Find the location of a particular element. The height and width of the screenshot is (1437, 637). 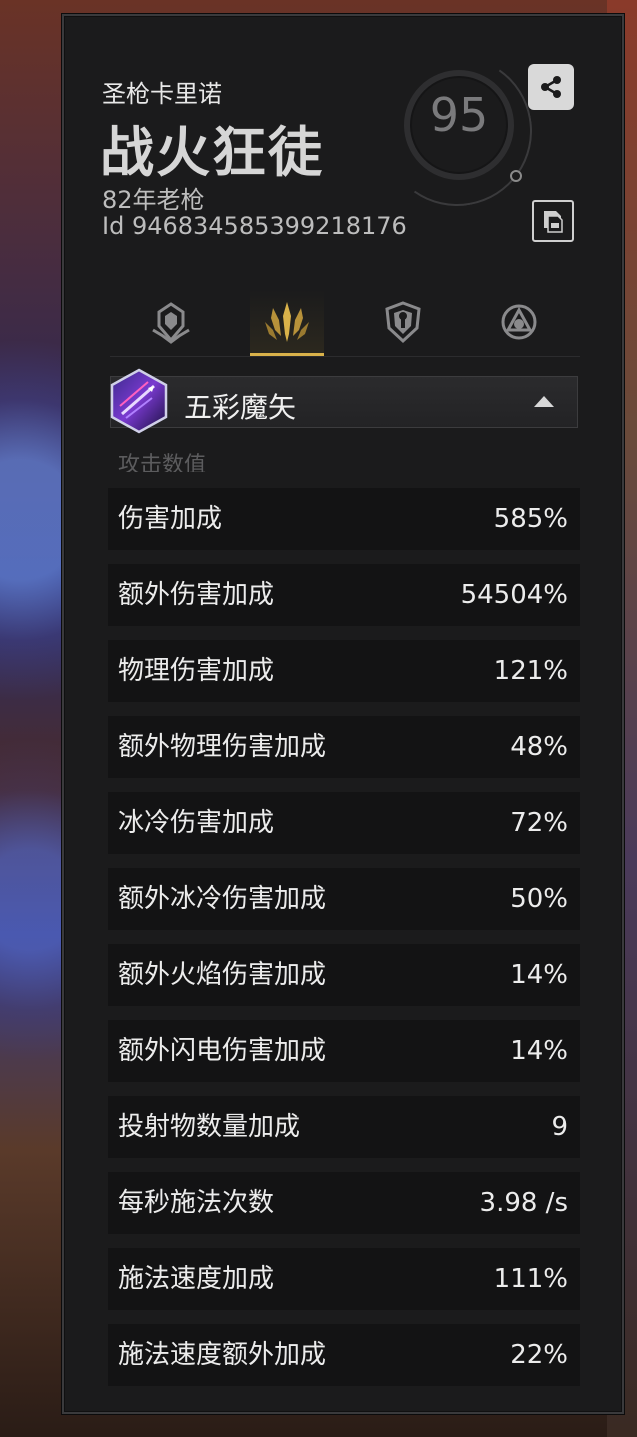

stat-row: 额外物理伤害加成 48% is located at coordinates (344, 747).